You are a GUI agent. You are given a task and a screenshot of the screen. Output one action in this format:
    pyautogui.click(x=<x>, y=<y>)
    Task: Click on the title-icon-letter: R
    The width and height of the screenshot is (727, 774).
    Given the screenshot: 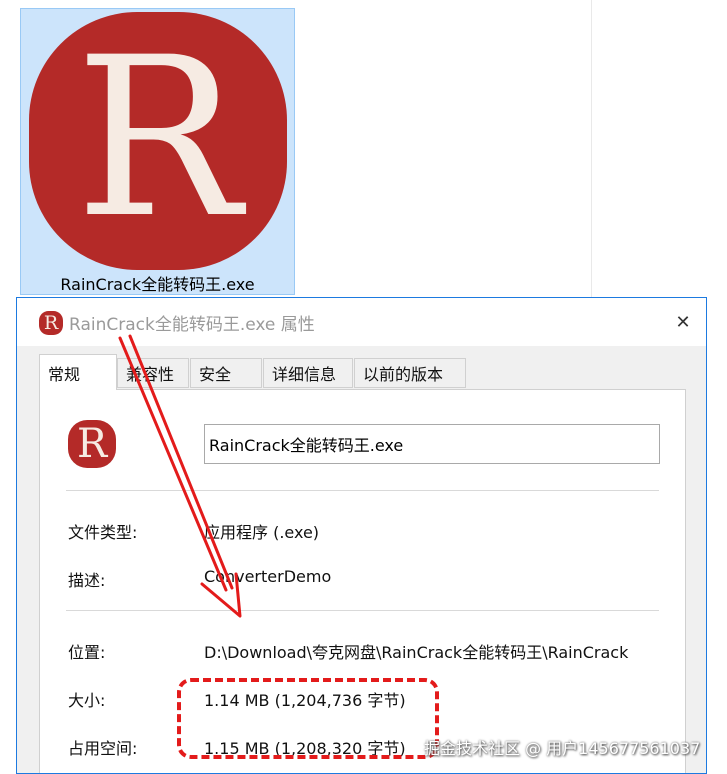 What is the action you would take?
    pyautogui.click(x=51, y=322)
    